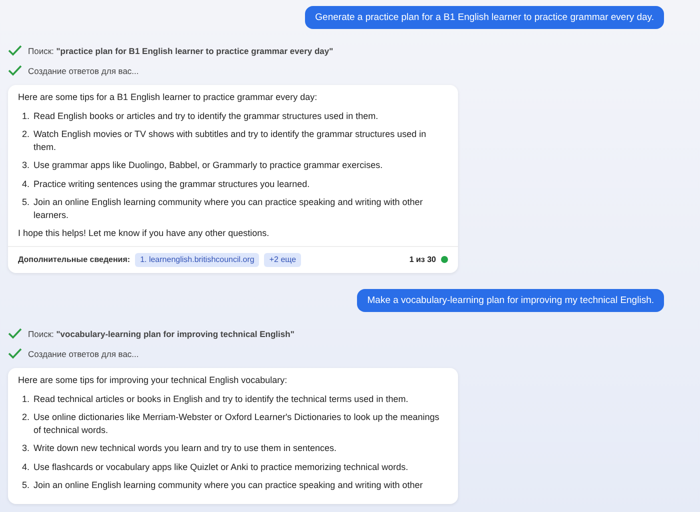 This screenshot has height=512, width=700. I want to click on response-count: 1 из 30, so click(422, 260).